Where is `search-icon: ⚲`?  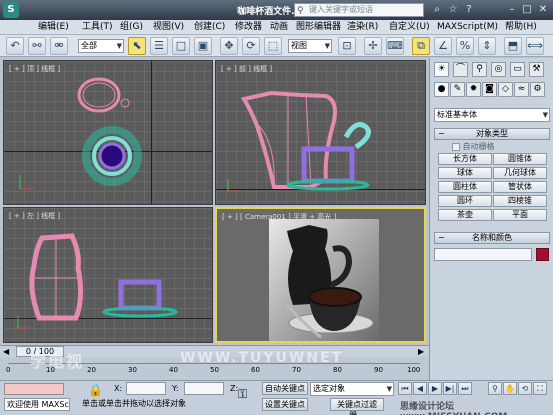
search-icon: ⚲ is located at coordinates (300, 11).